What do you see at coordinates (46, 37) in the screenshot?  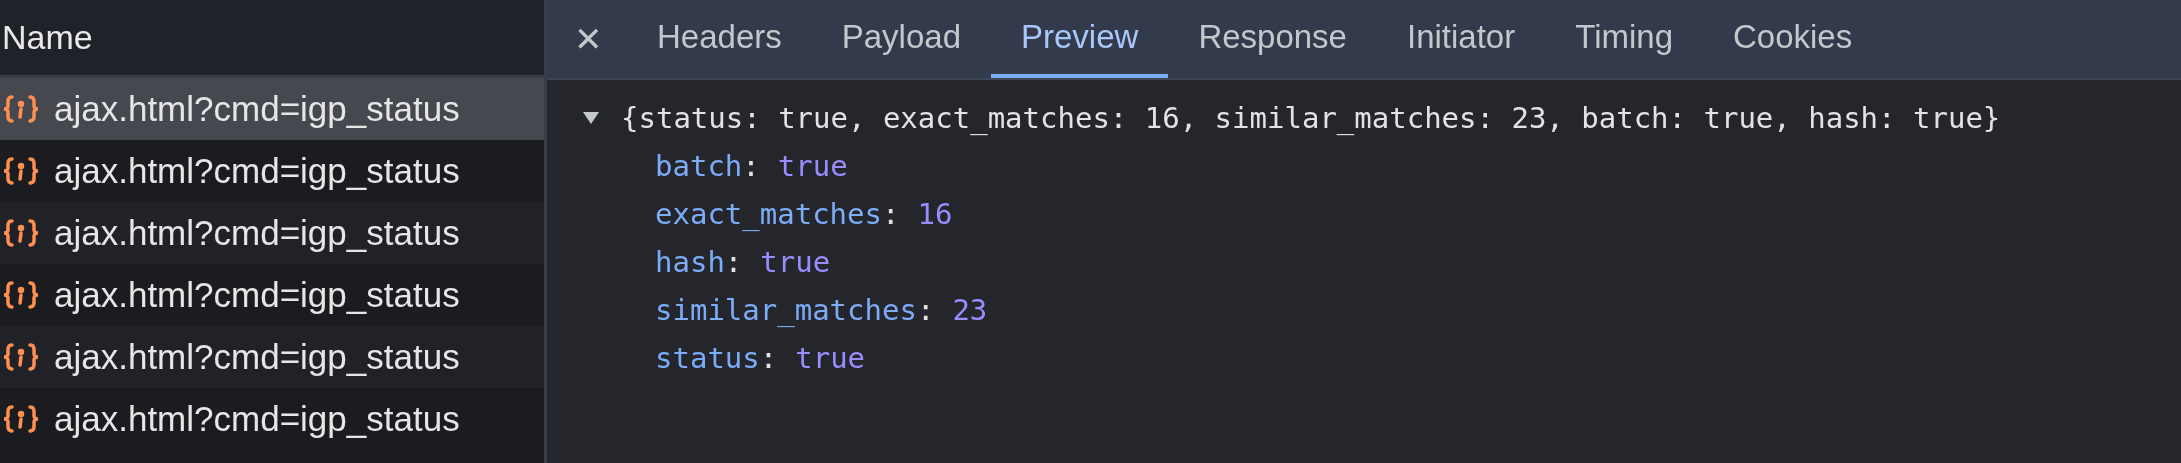 I see `column-header: Name` at bounding box center [46, 37].